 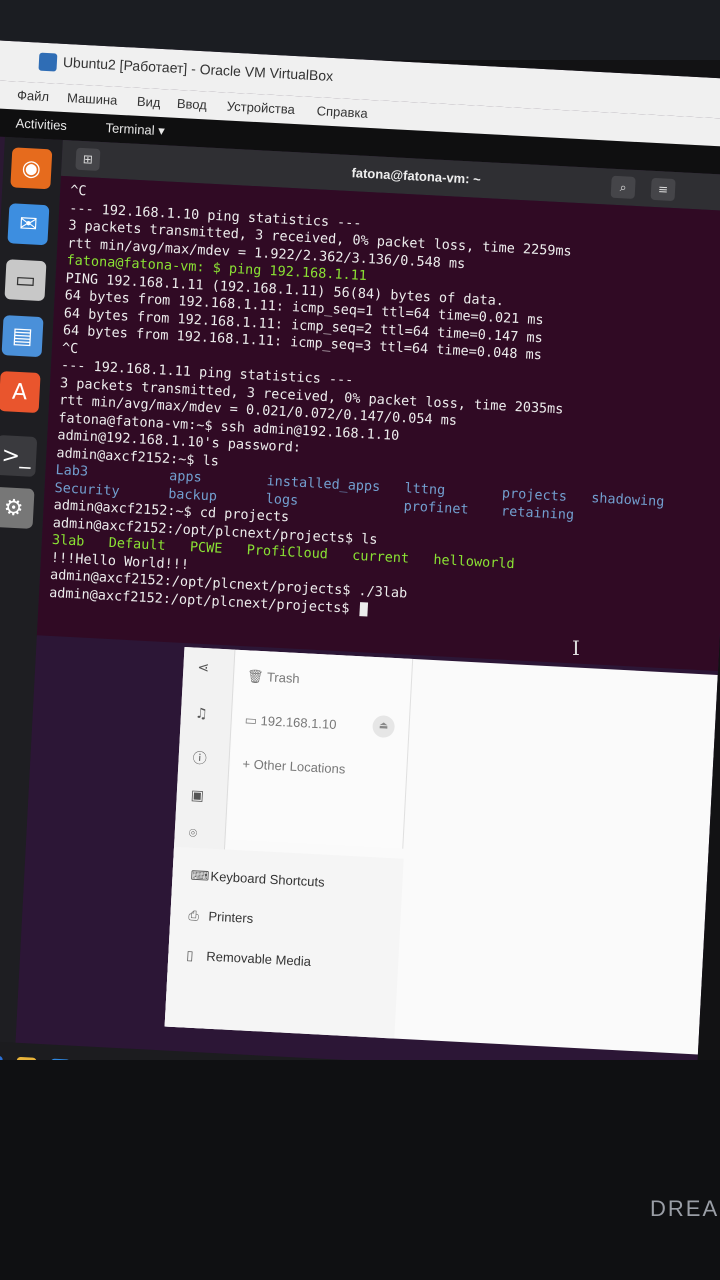 I want to click on eject-icon: ⏏, so click(x=384, y=726).